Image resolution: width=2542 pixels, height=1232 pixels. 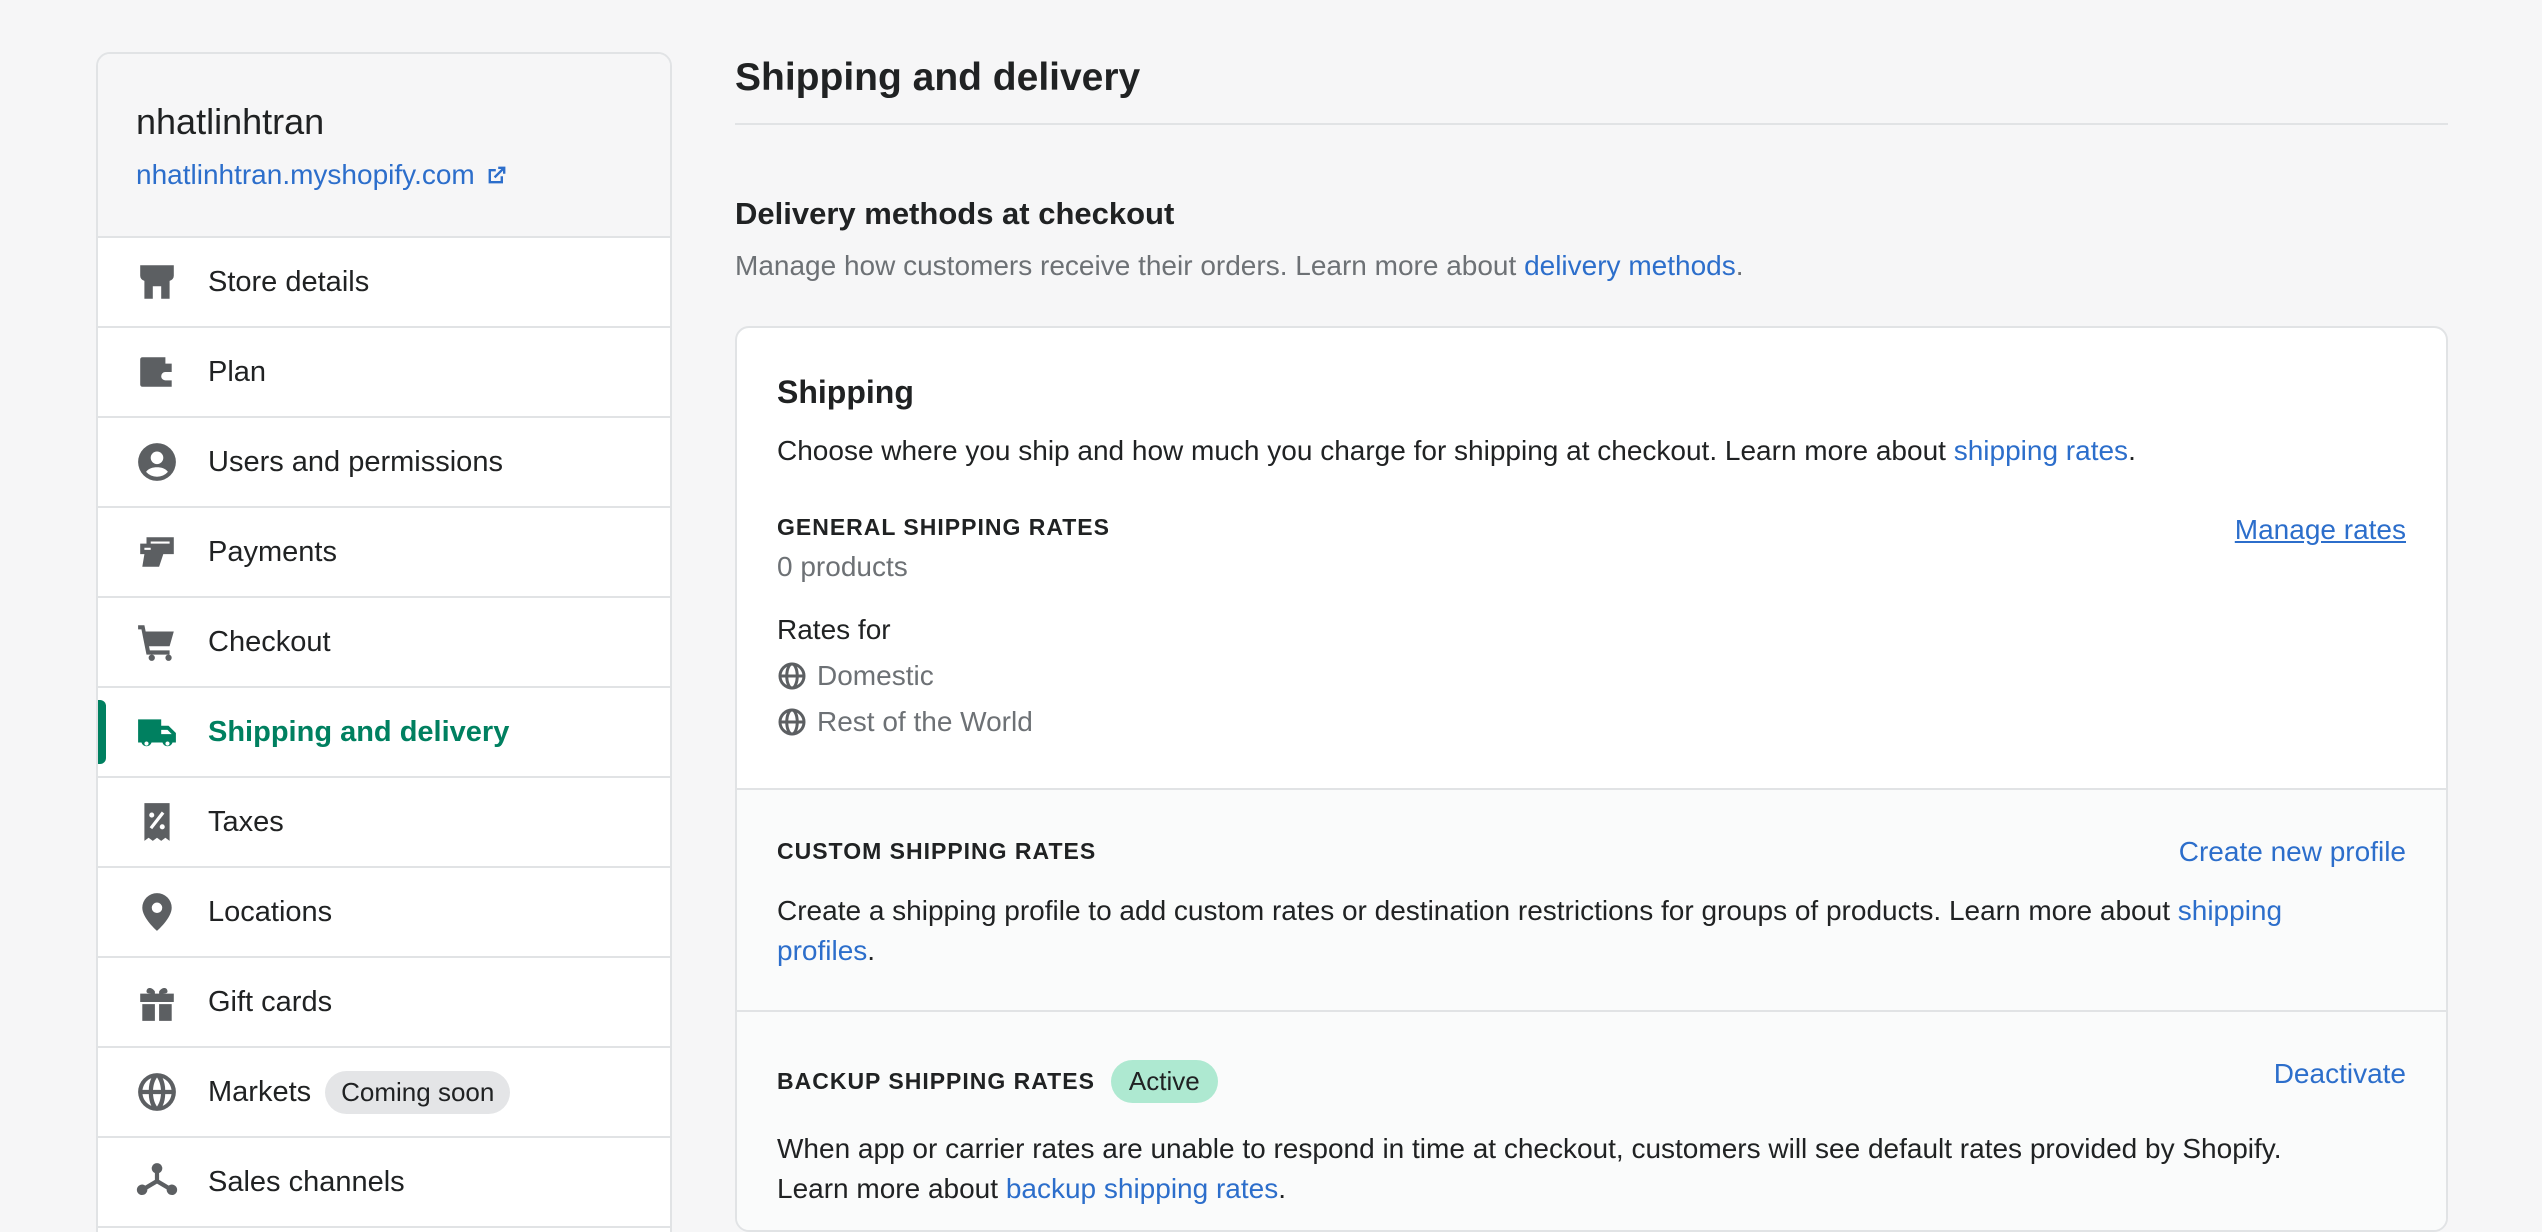 I want to click on sidebar-item-label: Markets, so click(x=260, y=1091).